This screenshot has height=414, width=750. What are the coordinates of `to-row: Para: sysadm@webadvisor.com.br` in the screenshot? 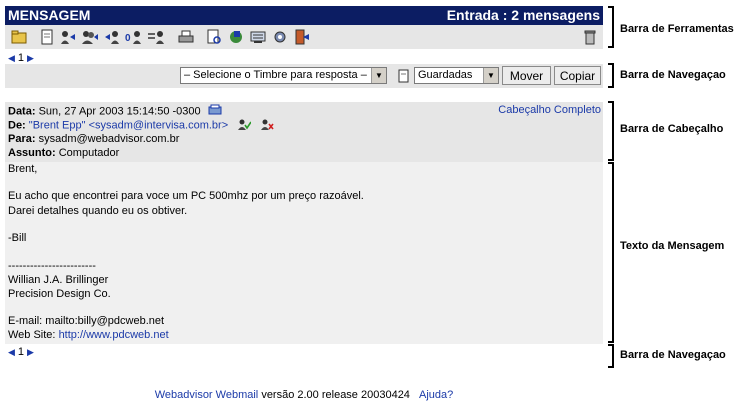 It's located at (93, 139).